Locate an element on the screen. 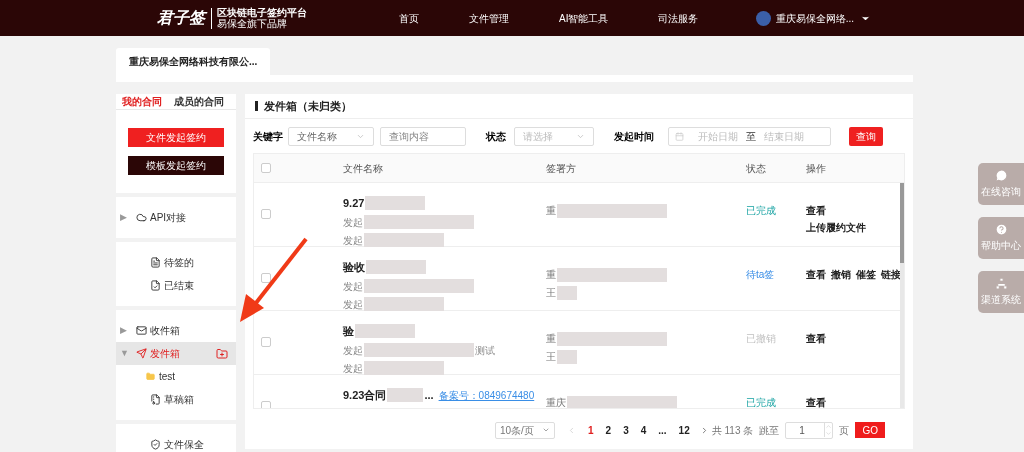  nav-link: 司法服务 is located at coordinates (678, 18).